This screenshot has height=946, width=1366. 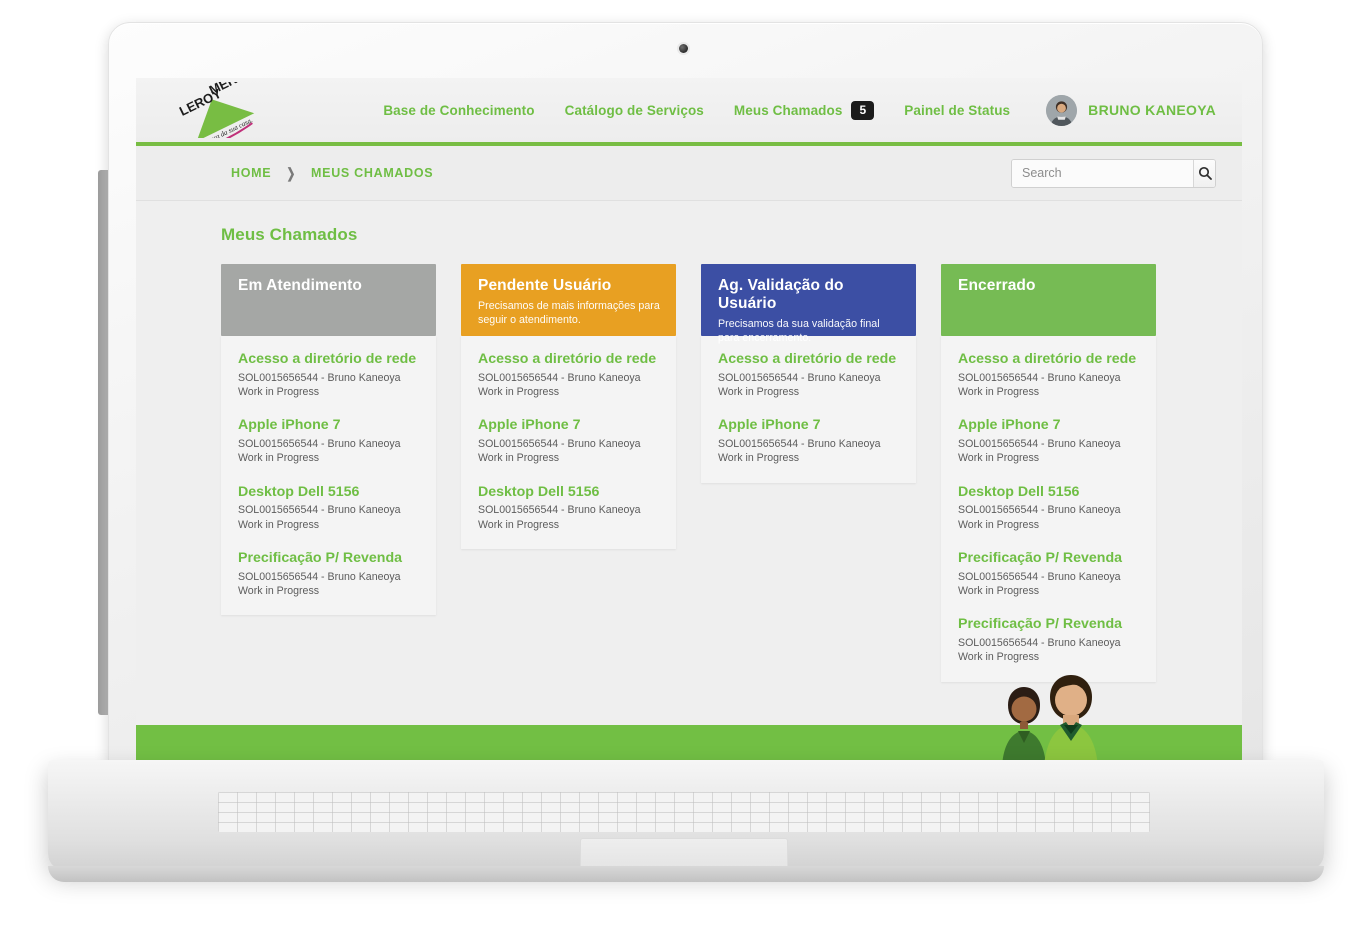 What do you see at coordinates (1152, 110) in the screenshot?
I see `user-name-label: BRUNO KANEOYA` at bounding box center [1152, 110].